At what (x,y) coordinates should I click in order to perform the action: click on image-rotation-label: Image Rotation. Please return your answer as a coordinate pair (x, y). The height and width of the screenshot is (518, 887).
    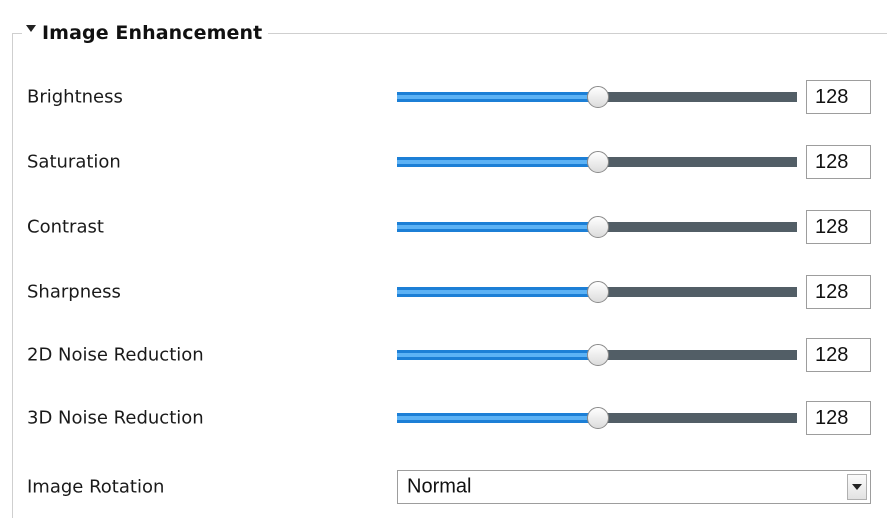
    Looking at the image, I should click on (96, 487).